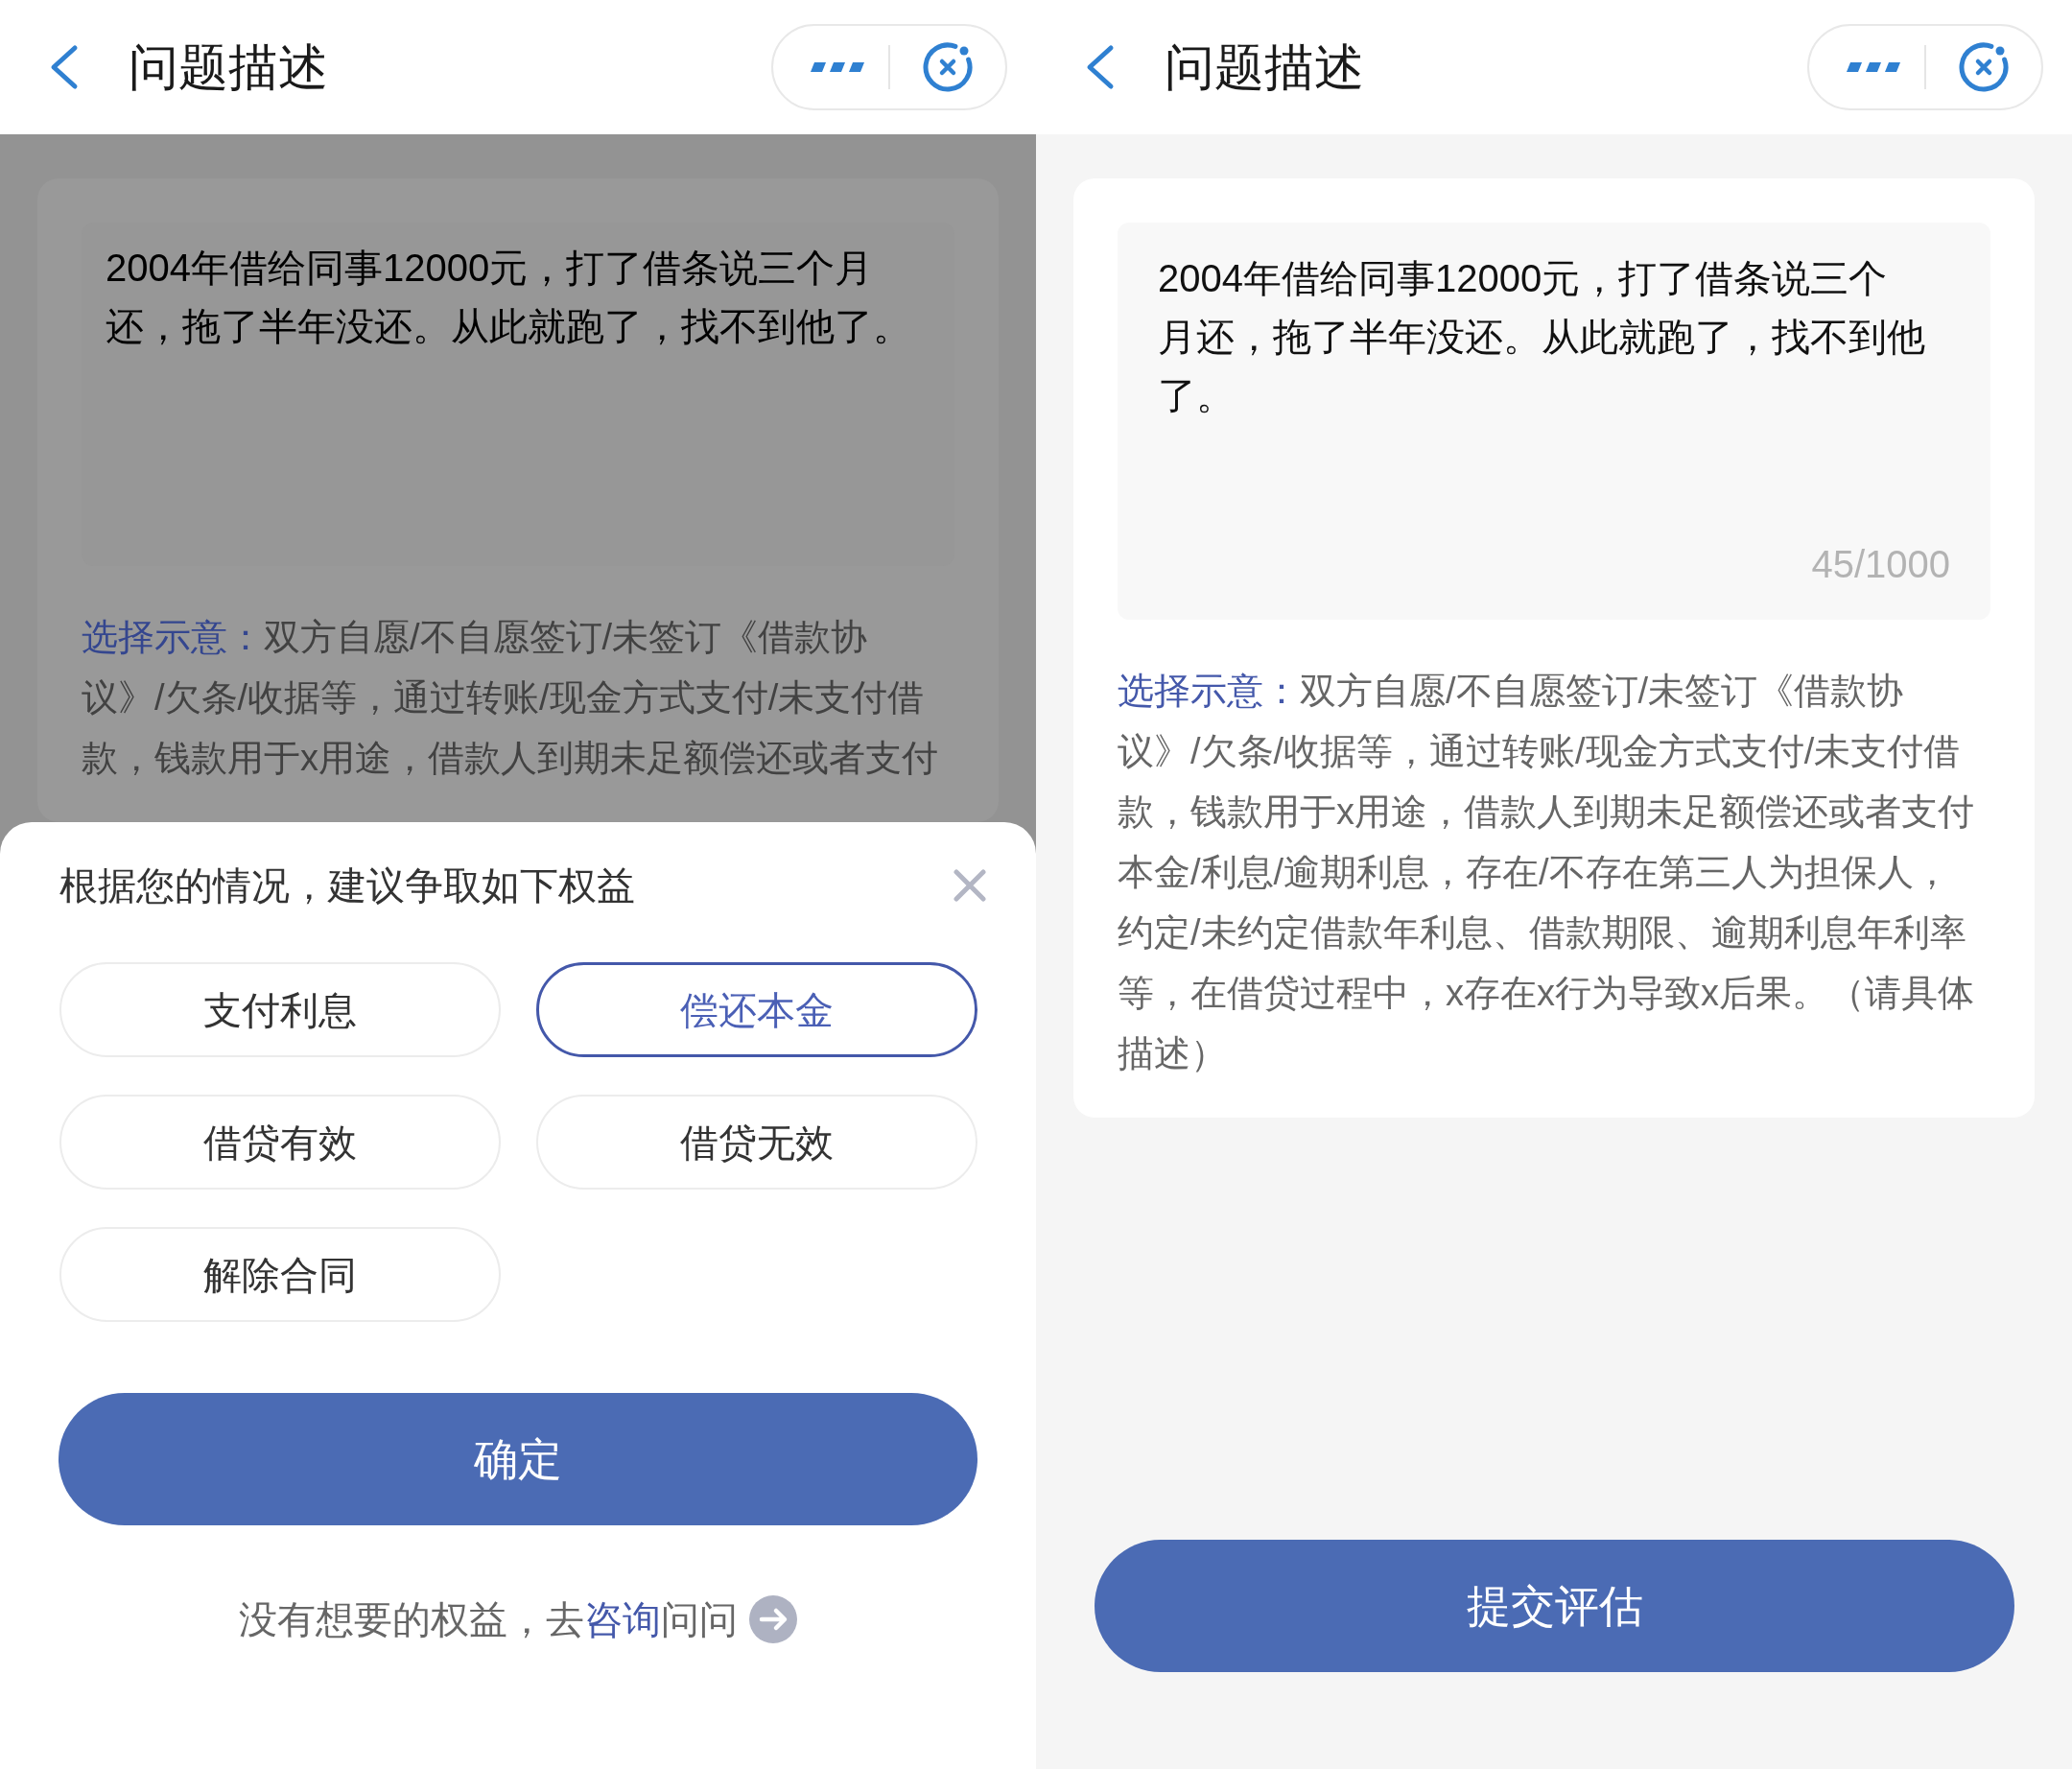  What do you see at coordinates (1554, 421) in the screenshot?
I see `description-field: 2004年借给同事12000元，打了借条说三个月还，拖了半年没还。从此就跑了，找不到他了。 45/1000` at bounding box center [1554, 421].